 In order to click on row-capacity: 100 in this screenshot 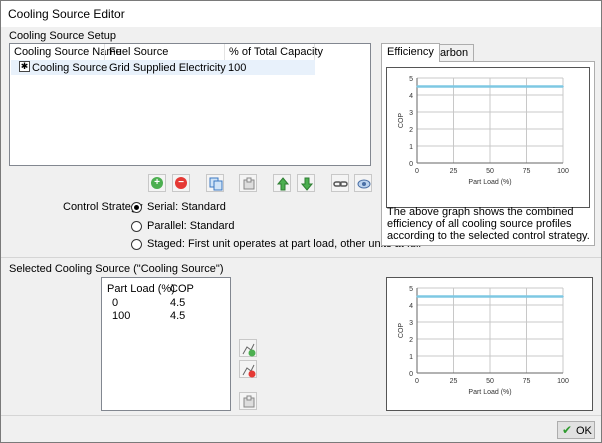, I will do `click(237, 68)`.